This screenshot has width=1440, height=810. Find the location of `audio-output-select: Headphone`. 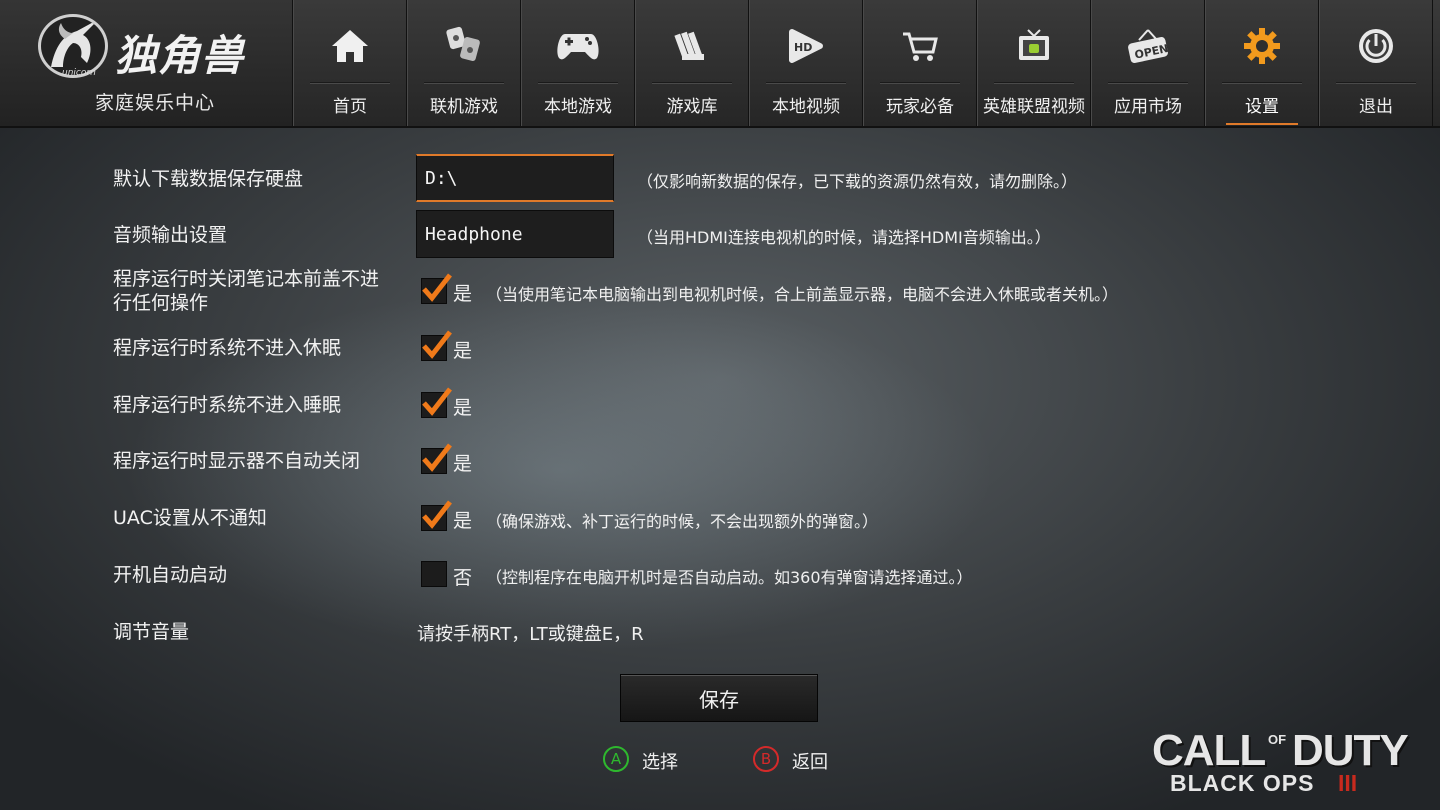

audio-output-select: Headphone is located at coordinates (515, 234).